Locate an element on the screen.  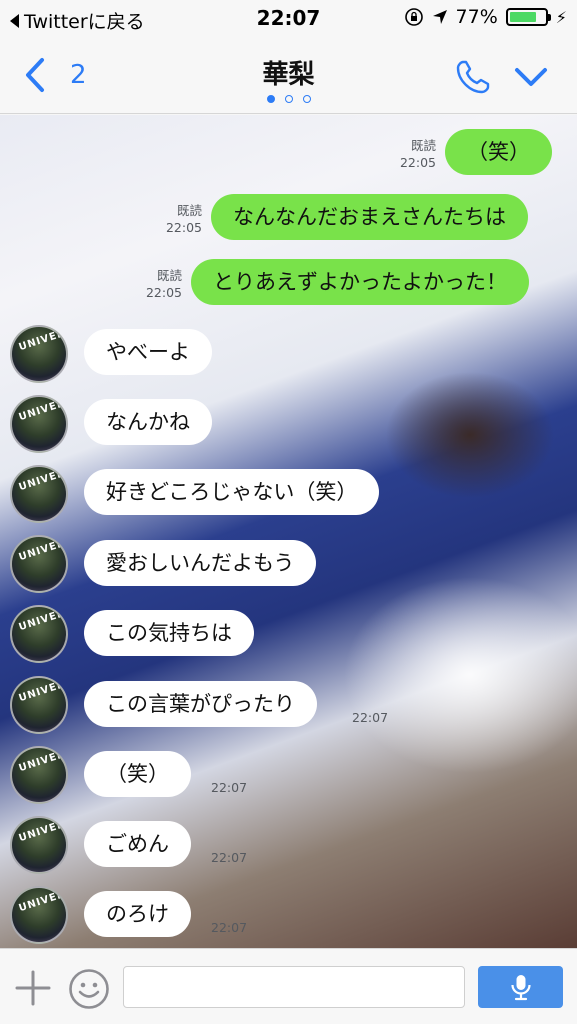
battery-percent: 77% is located at coordinates (476, 17).